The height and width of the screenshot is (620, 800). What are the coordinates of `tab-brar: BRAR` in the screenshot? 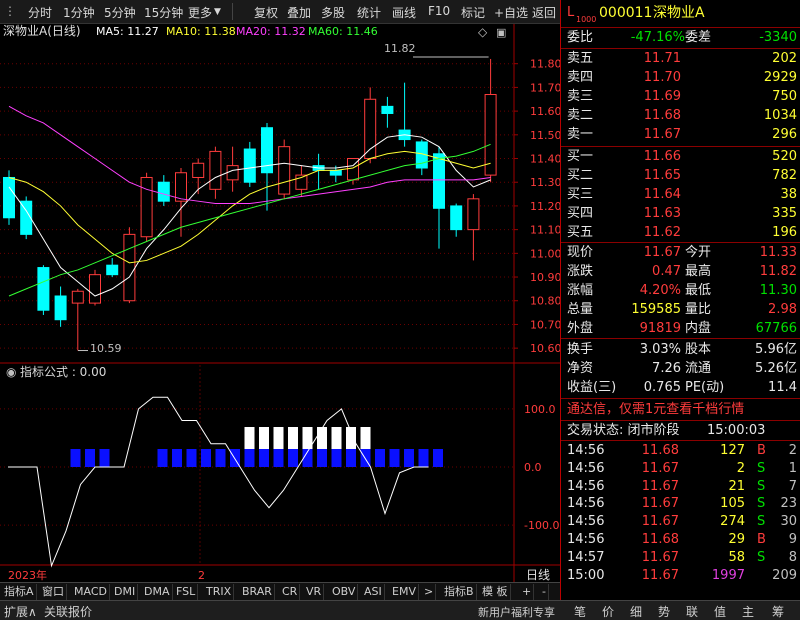 It's located at (257, 592).